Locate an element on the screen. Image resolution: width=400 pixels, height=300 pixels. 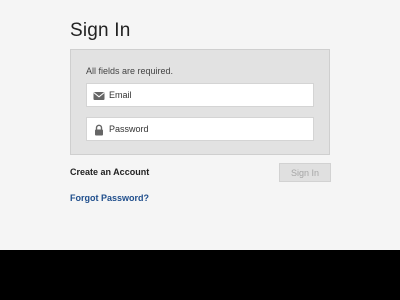
page-title: Sign In is located at coordinates (100, 30).